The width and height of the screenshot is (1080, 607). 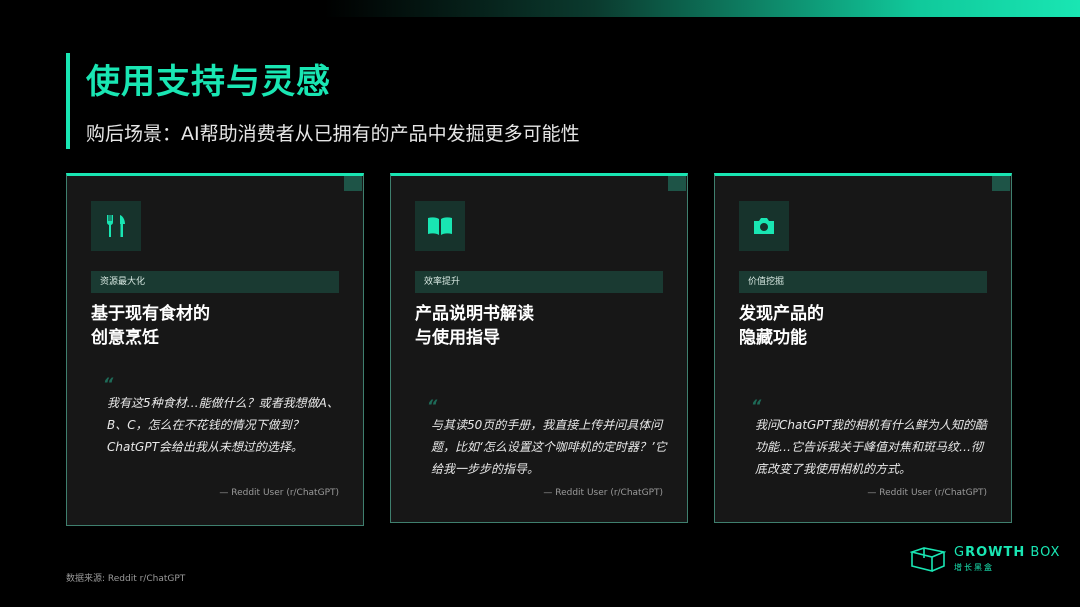 I want to click on title-accent-line, so click(x=68, y=101).